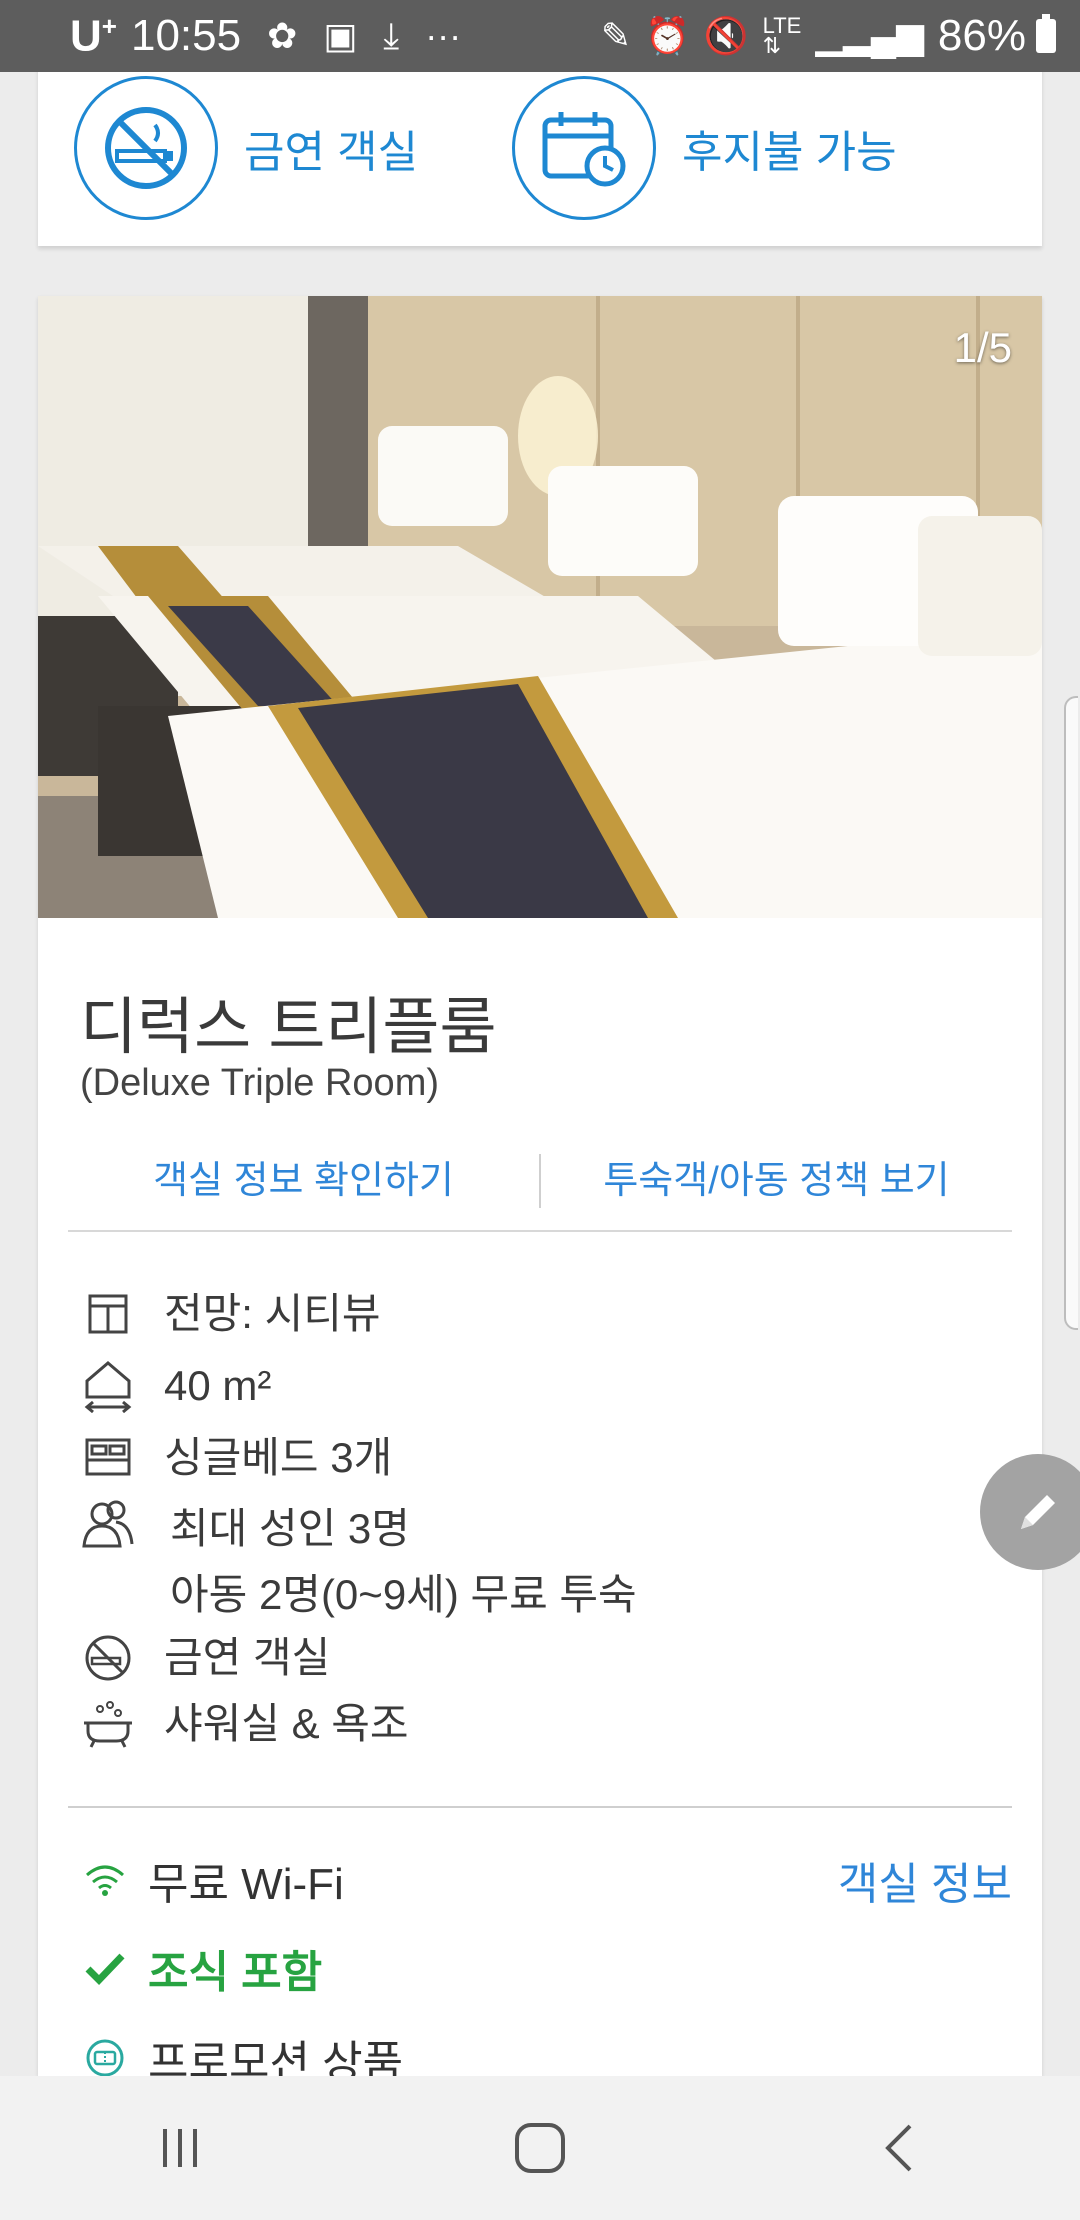  What do you see at coordinates (282, 35) in the screenshot?
I see `notification-icon: ✿` at bounding box center [282, 35].